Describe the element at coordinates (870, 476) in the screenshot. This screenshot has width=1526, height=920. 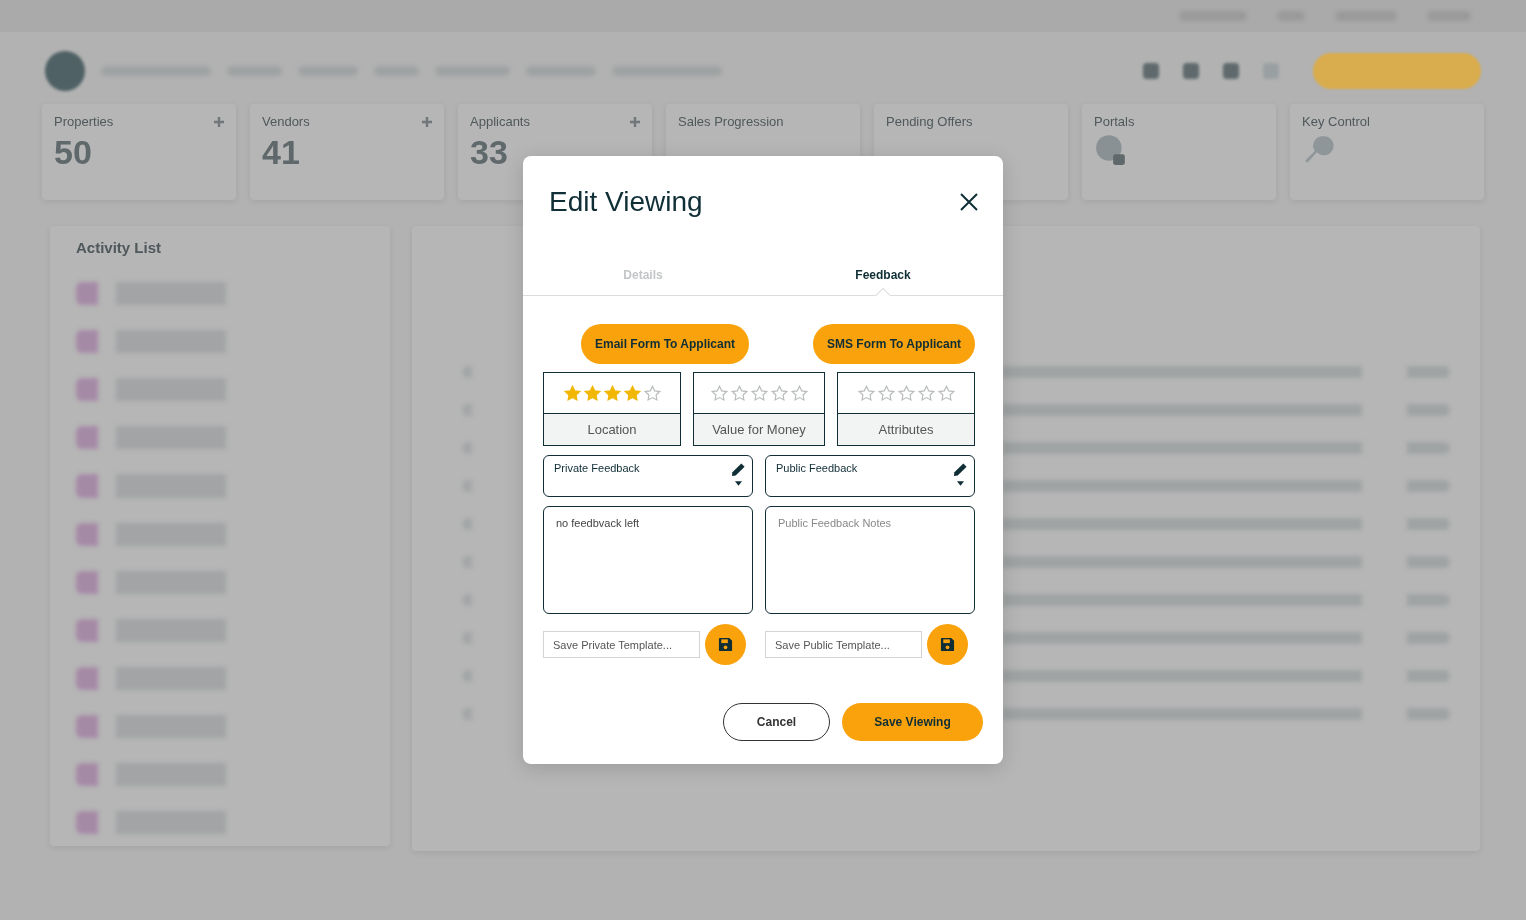
I see `feedback-dropdown: Public Feedback` at that location.